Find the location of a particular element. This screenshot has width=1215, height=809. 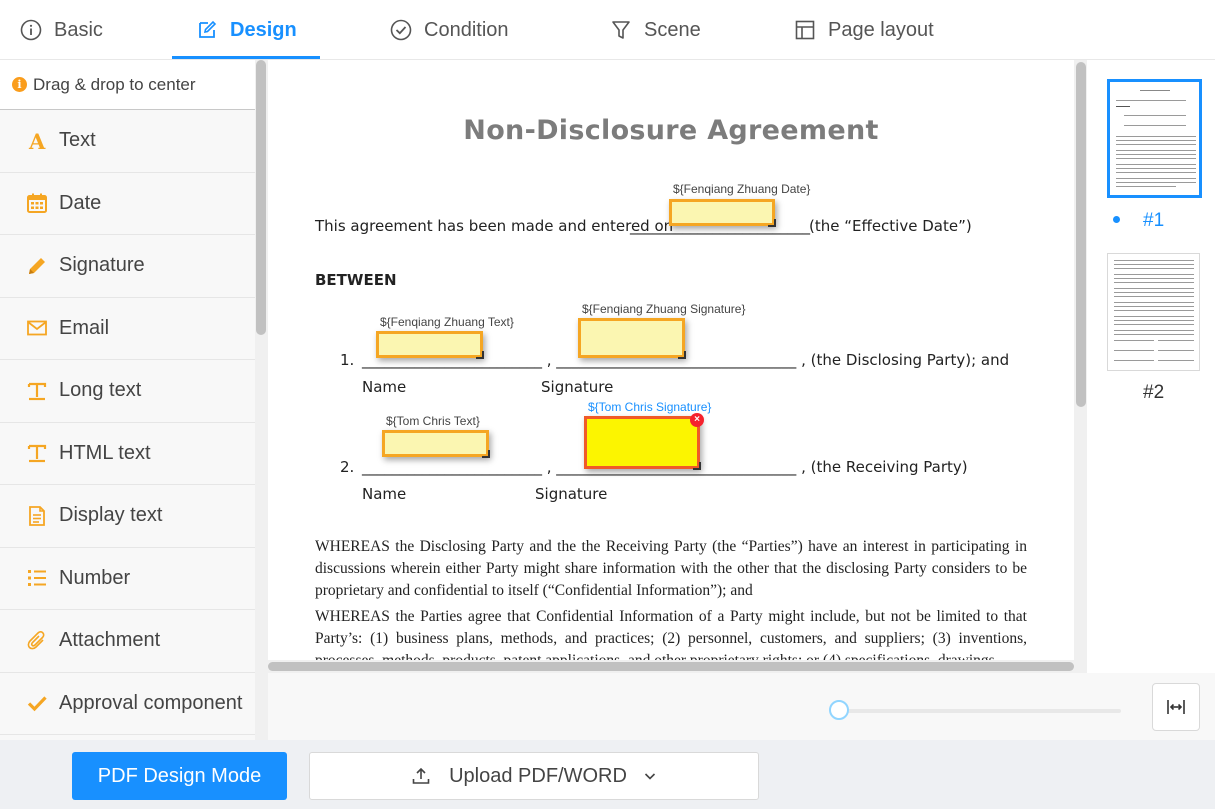

component-attachment: Attachment is located at coordinates (127, 641).